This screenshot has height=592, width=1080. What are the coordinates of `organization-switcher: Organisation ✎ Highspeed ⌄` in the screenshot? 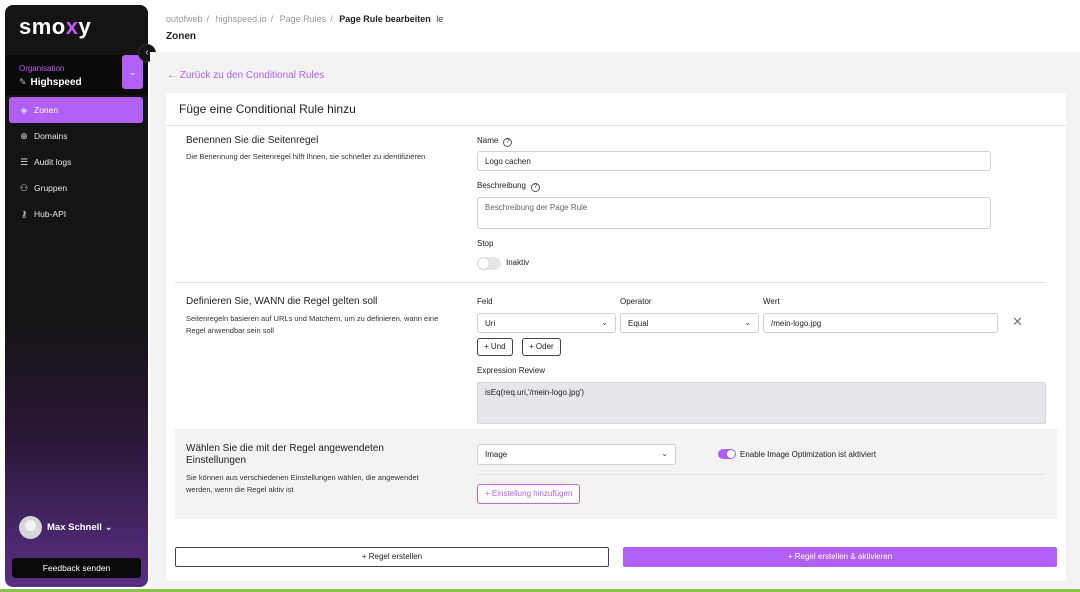 It's located at (76, 75).